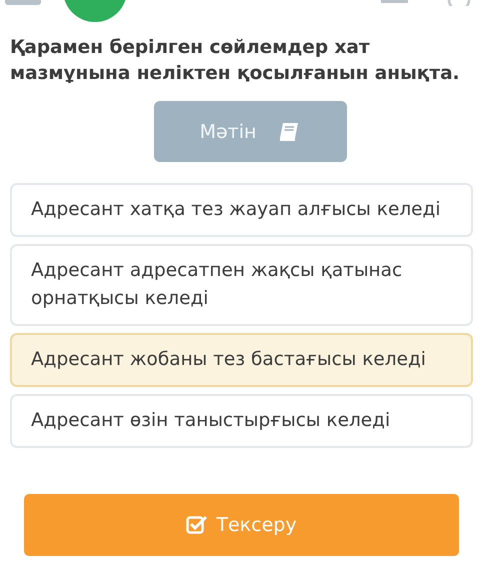 This screenshot has height=576, width=500. What do you see at coordinates (289, 132) in the screenshot?
I see `book-icon` at bounding box center [289, 132].